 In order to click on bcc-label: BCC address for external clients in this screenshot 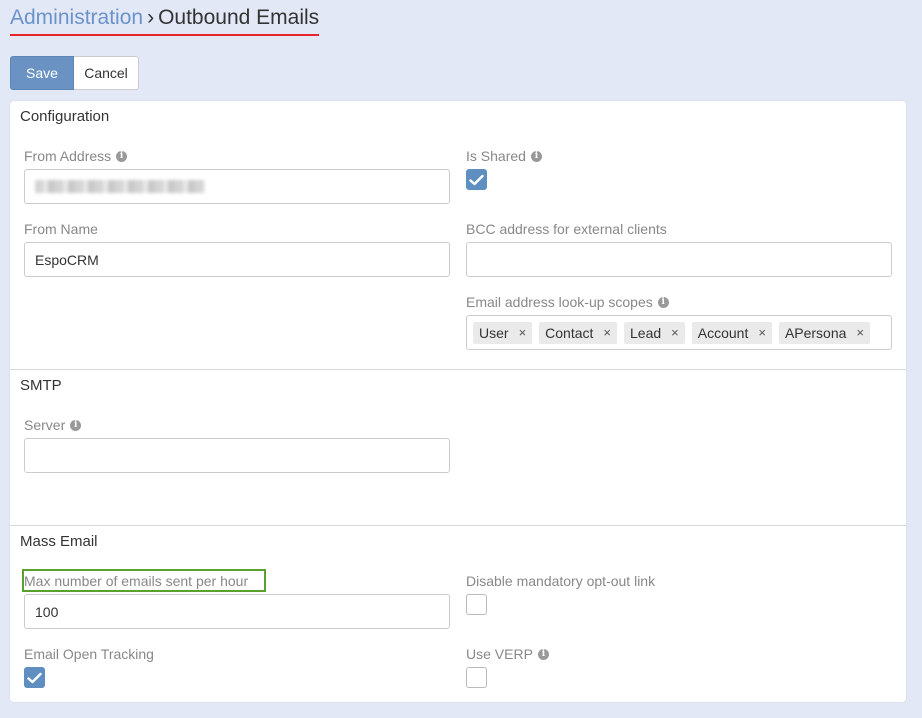, I will do `click(566, 229)`.